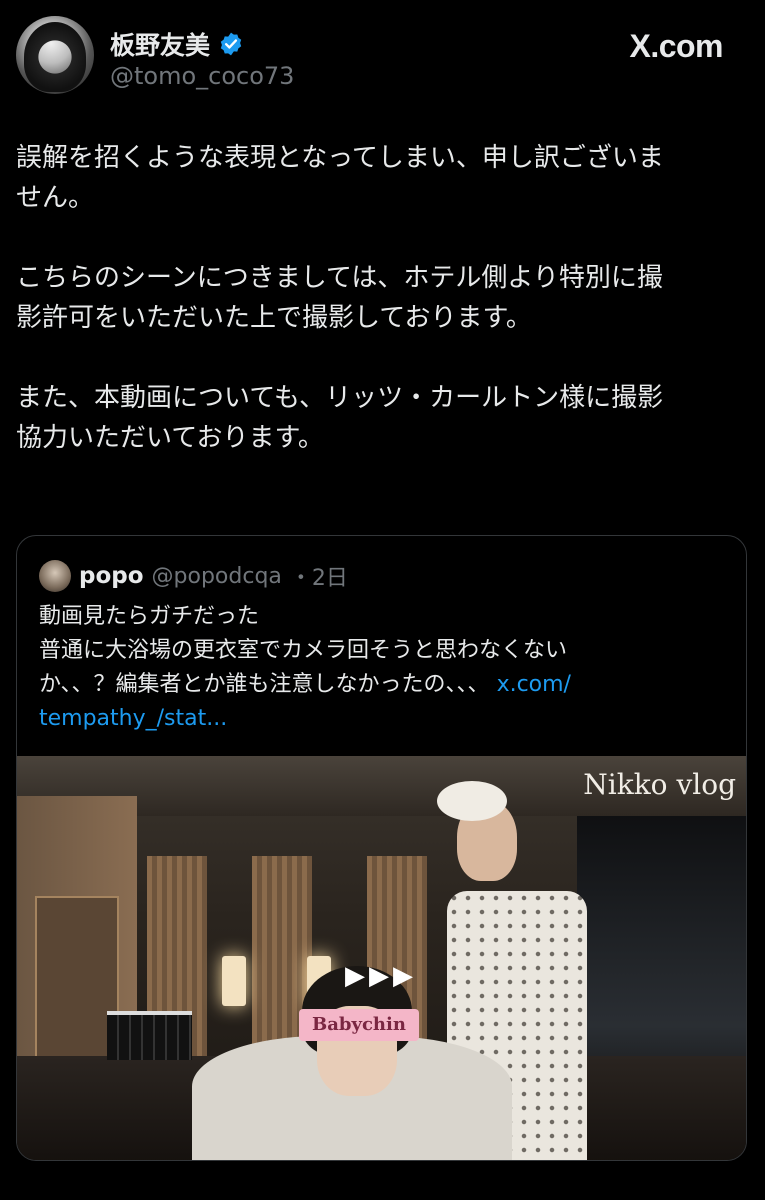  I want to click on verified-badge-icon, so click(231, 44).